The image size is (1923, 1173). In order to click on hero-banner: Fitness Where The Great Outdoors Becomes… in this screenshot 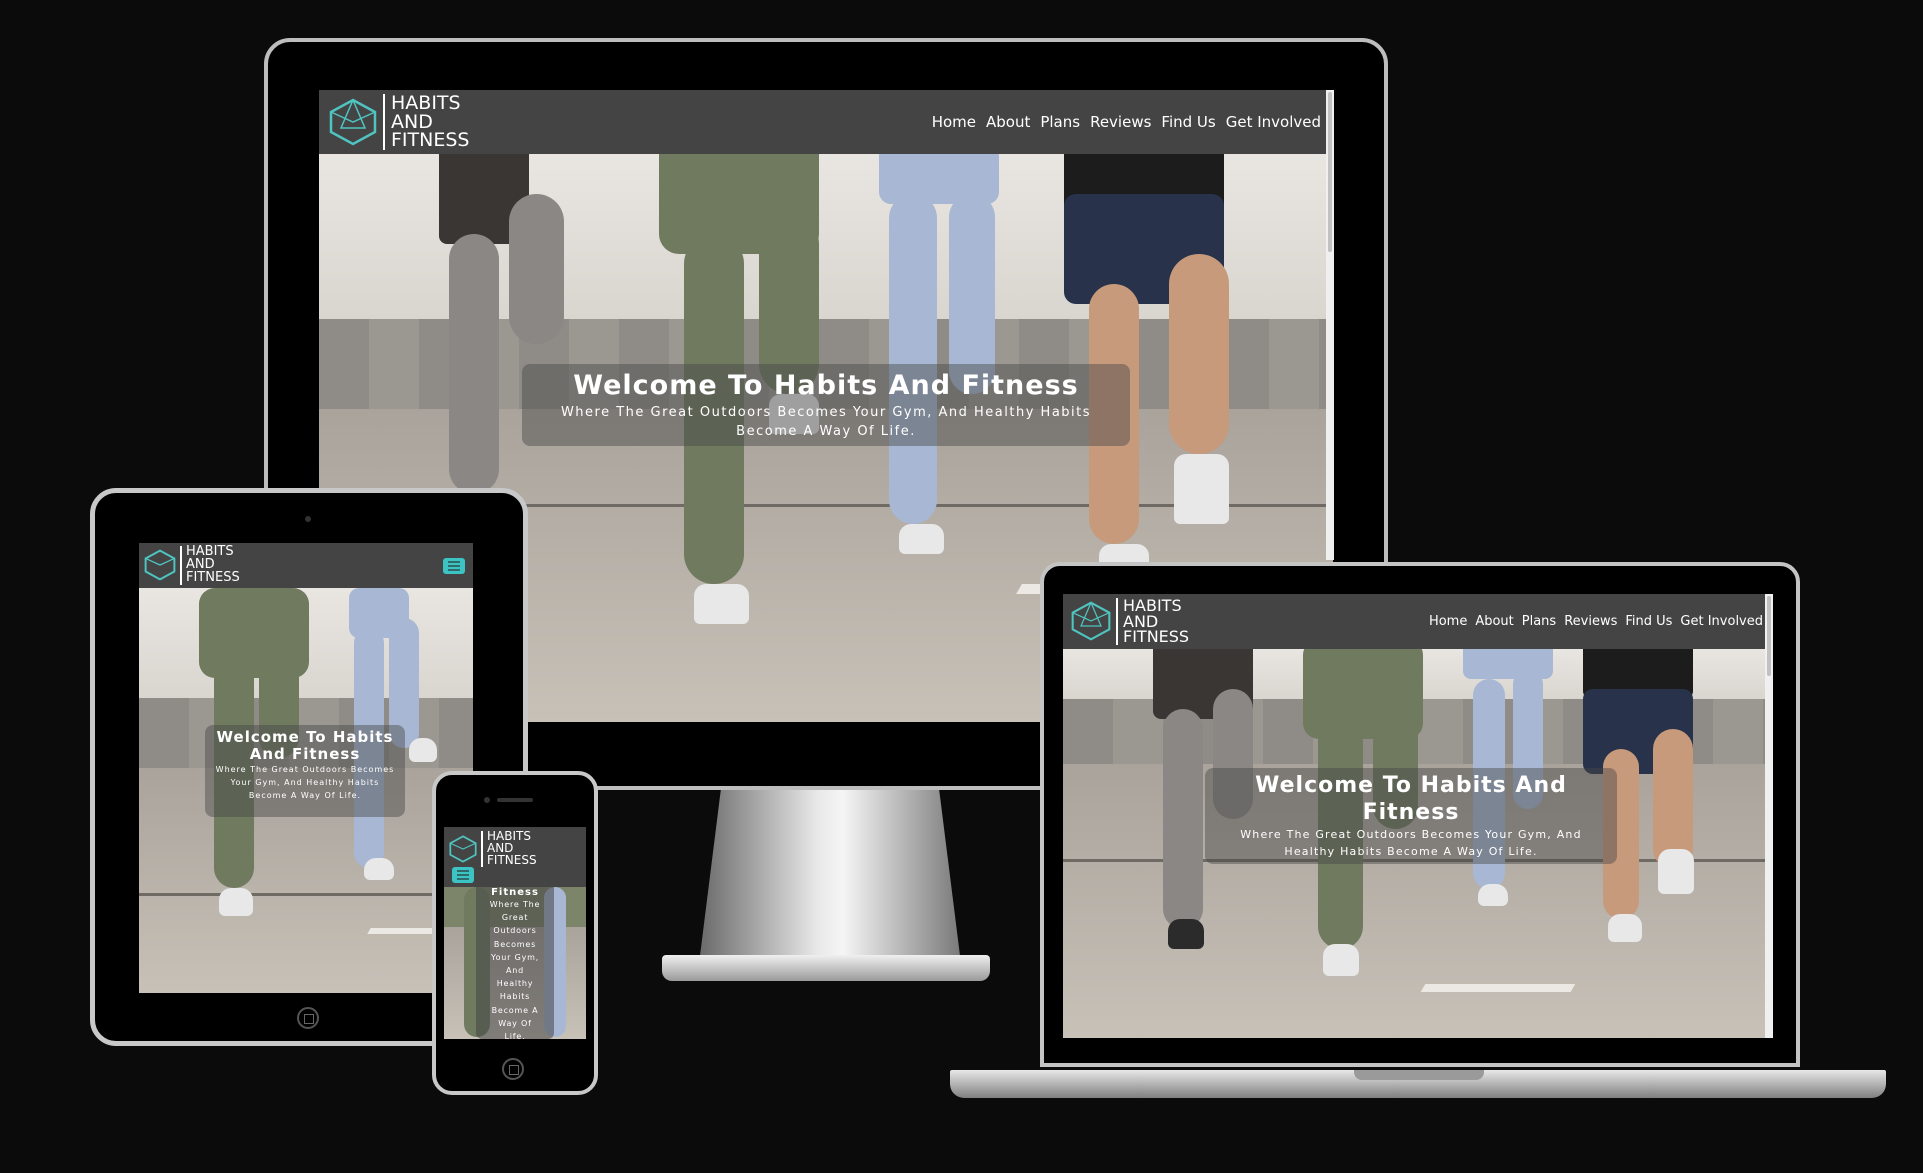, I will do `click(515, 963)`.